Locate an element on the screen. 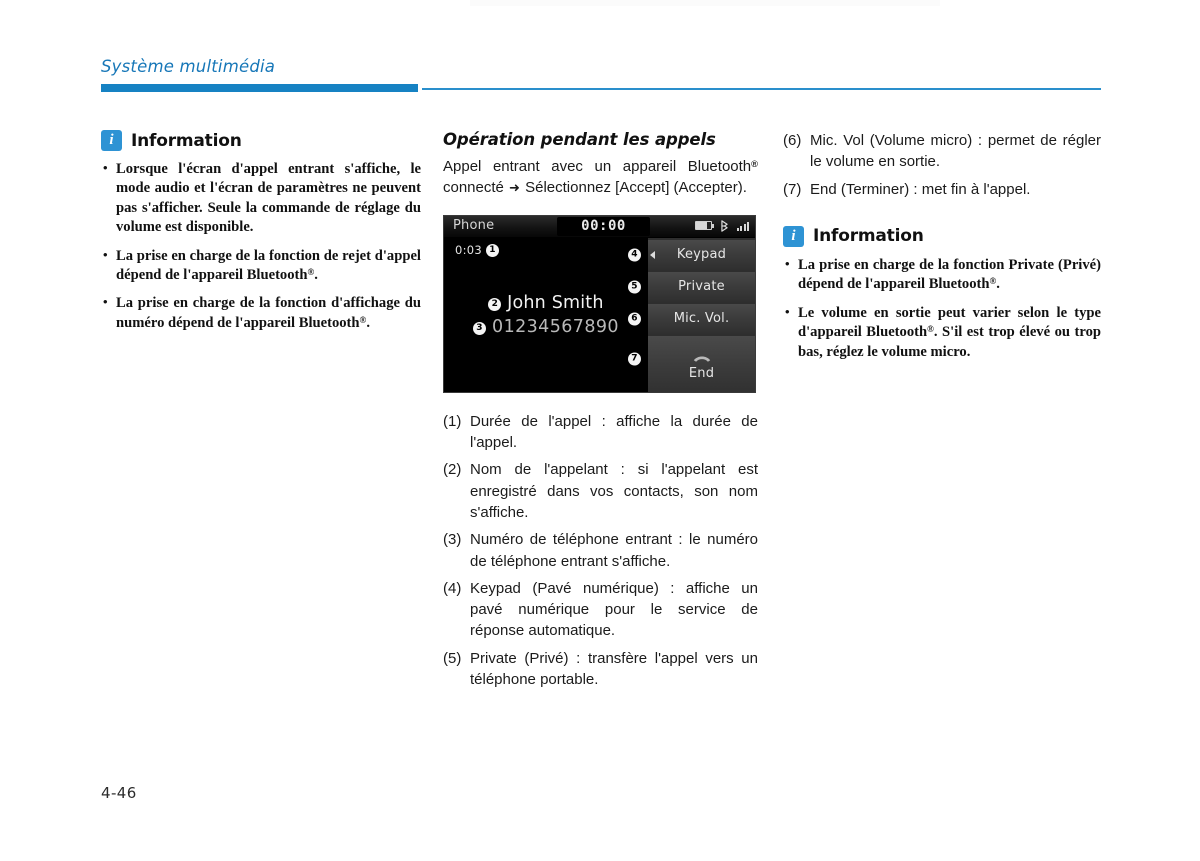  page-number: 4-46 is located at coordinates (119, 793).